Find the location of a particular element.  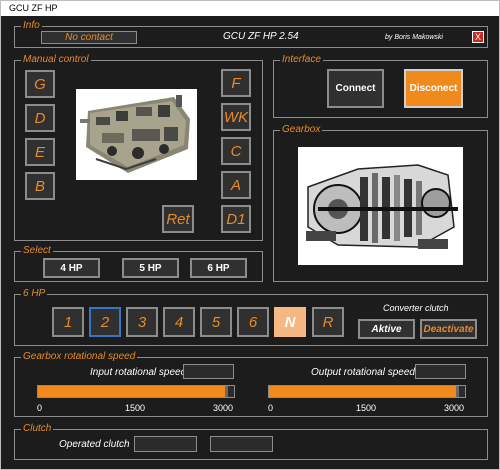

gearbox-label: Gearbox is located at coordinates (301, 130).